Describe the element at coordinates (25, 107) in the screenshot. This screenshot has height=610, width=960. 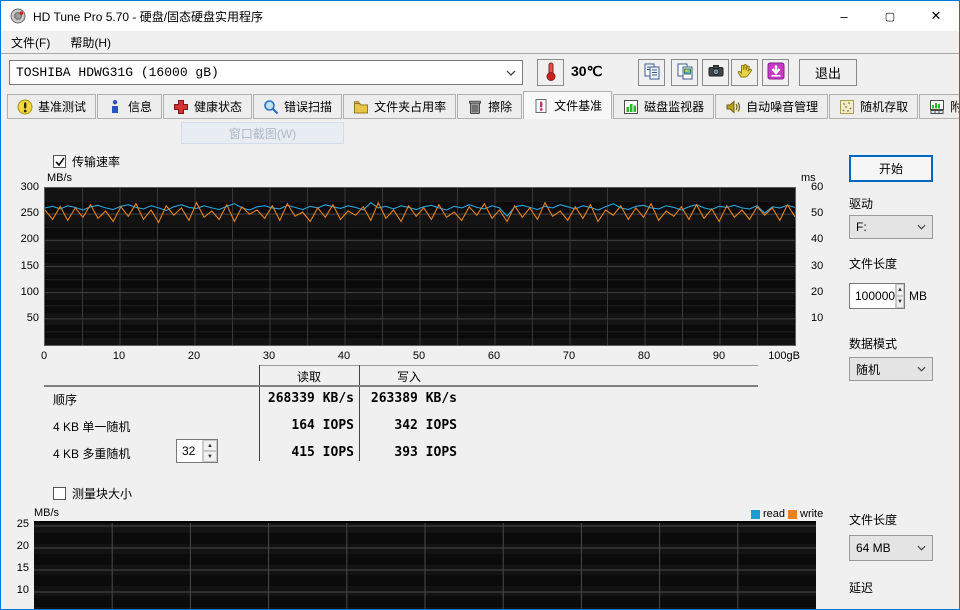
I see `exclamation-icon` at that location.